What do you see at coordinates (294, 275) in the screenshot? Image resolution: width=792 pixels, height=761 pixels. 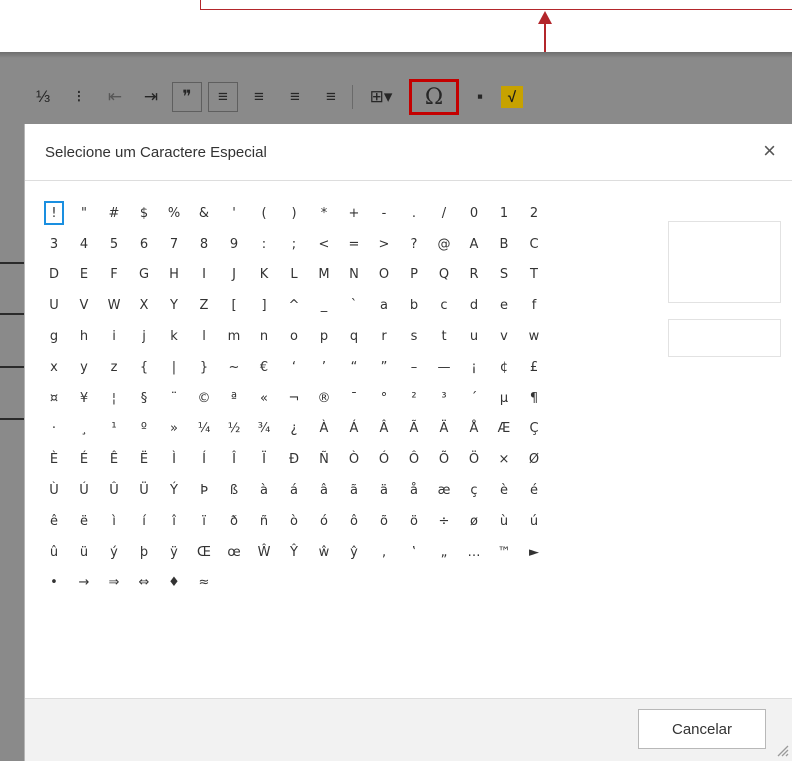 I see `character-cell: L` at bounding box center [294, 275].